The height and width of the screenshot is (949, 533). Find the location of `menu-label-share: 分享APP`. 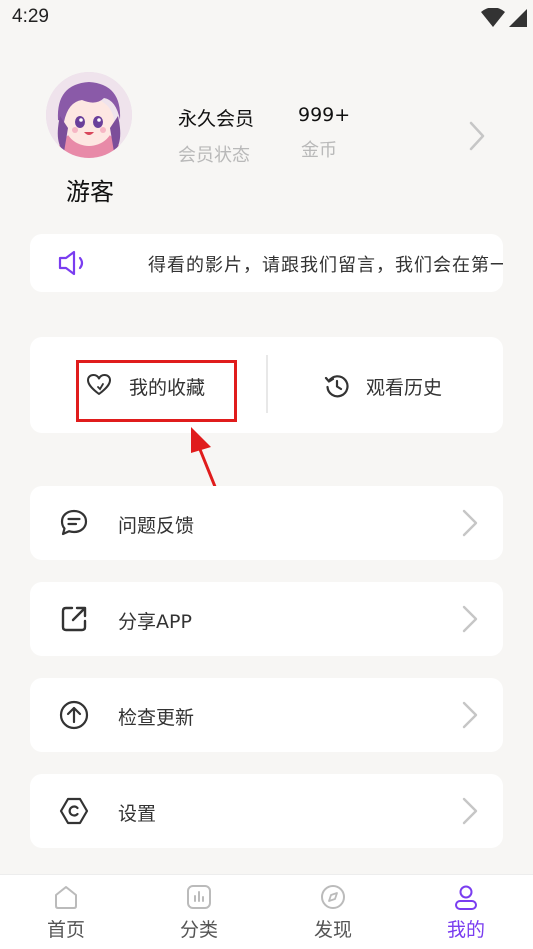

menu-label-share: 分享APP is located at coordinates (155, 622).